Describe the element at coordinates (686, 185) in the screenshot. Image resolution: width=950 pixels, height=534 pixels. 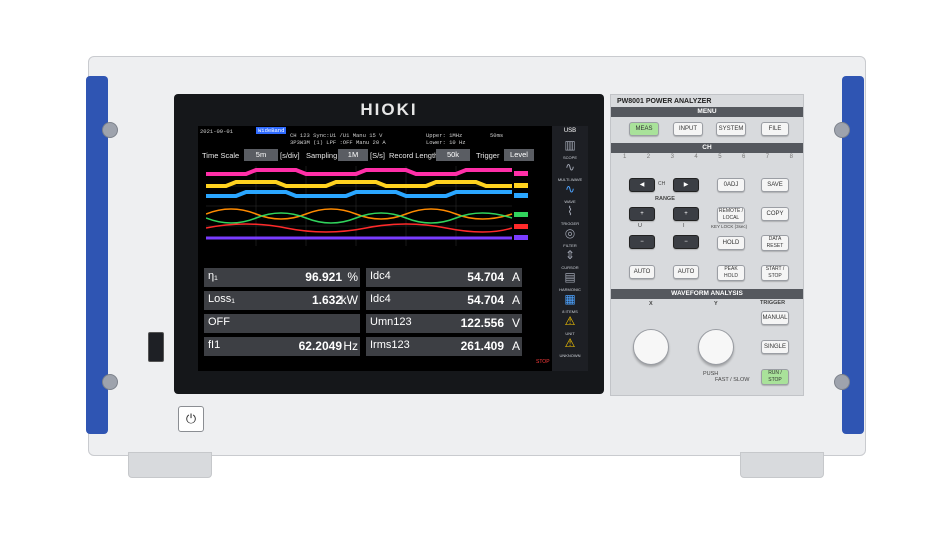
I see `ch-right-button: ▶` at that location.